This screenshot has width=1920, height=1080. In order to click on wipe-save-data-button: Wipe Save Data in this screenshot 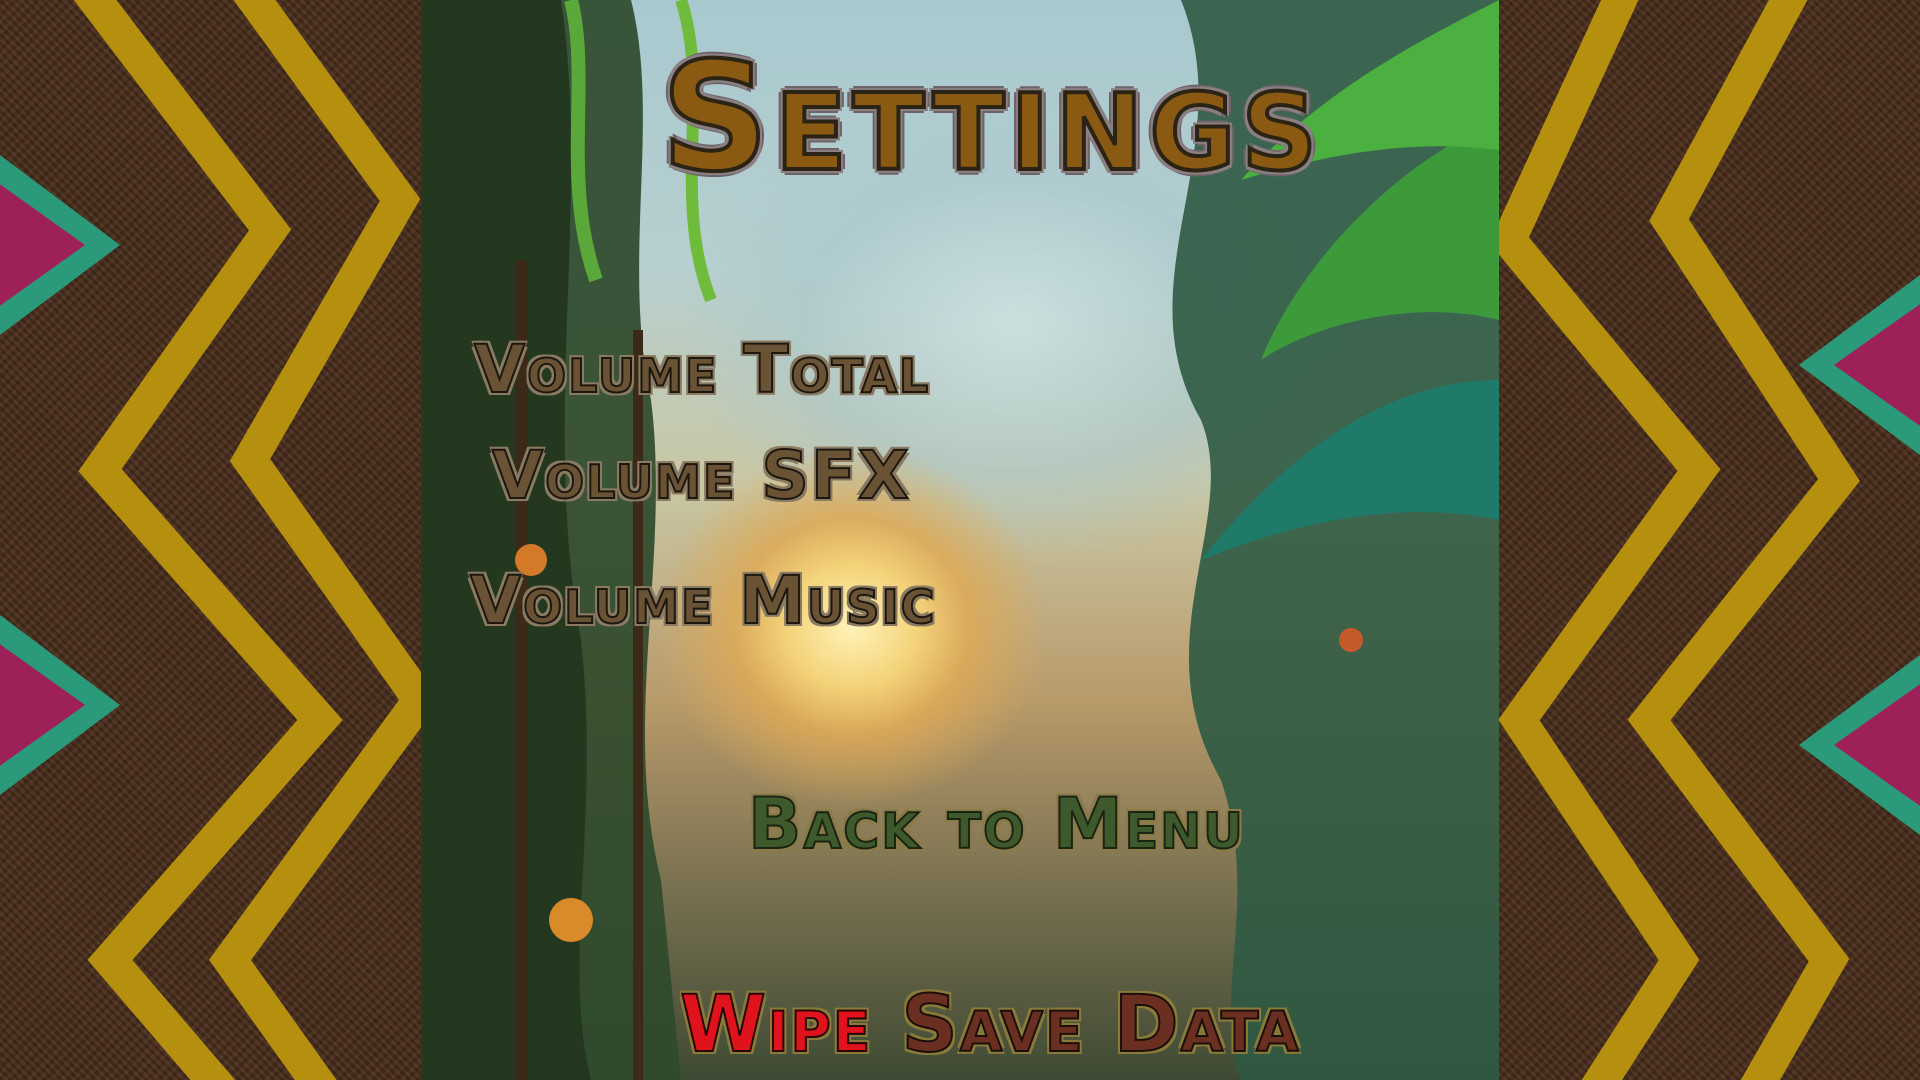, I will do `click(990, 1025)`.